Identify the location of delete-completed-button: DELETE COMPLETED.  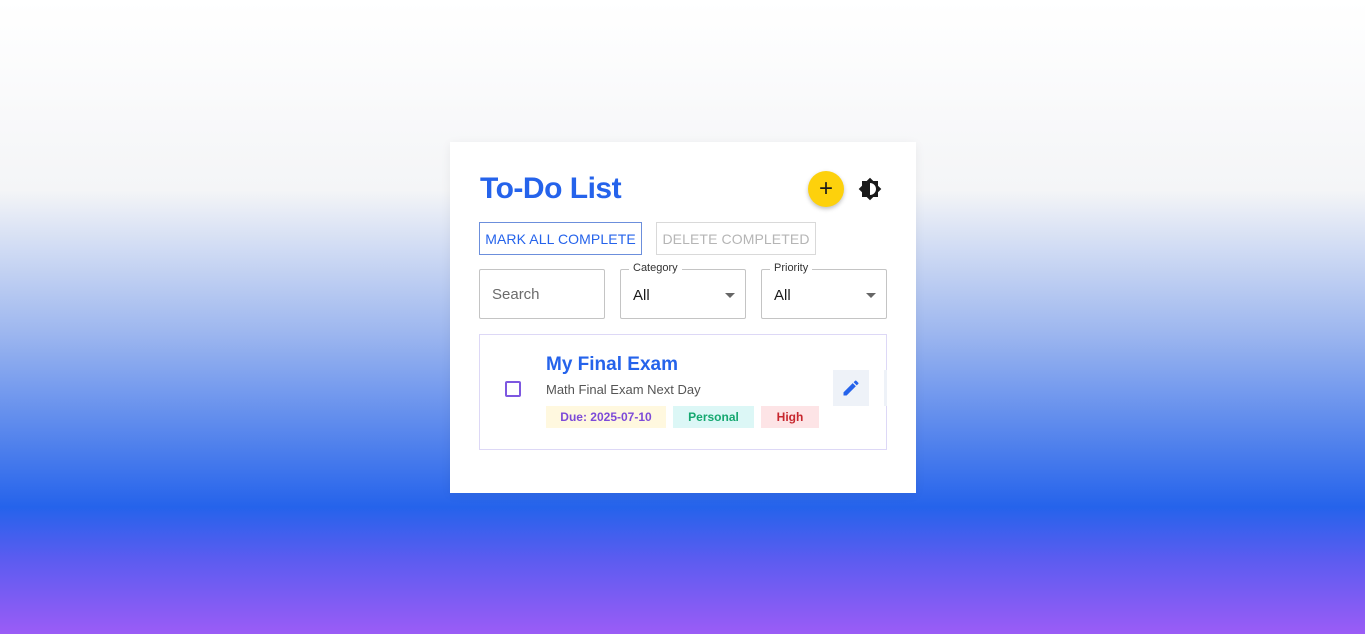
(736, 238).